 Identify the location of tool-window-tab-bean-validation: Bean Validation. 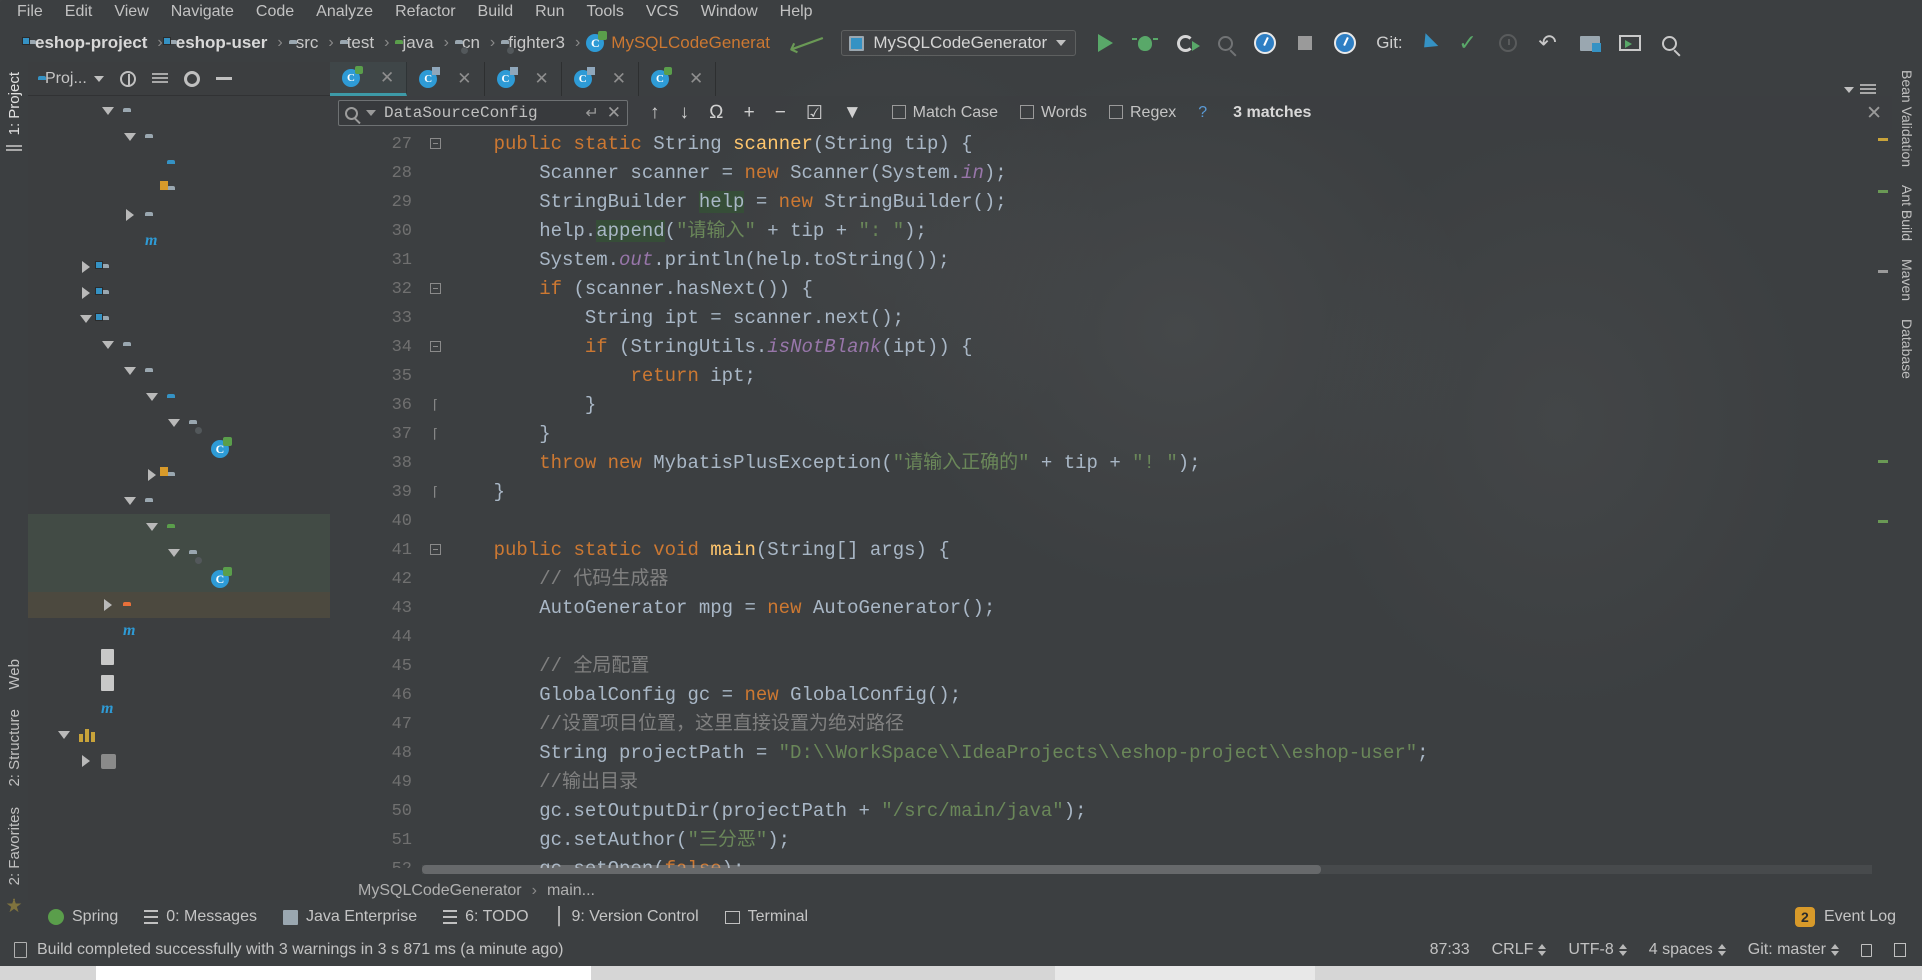
(1907, 118).